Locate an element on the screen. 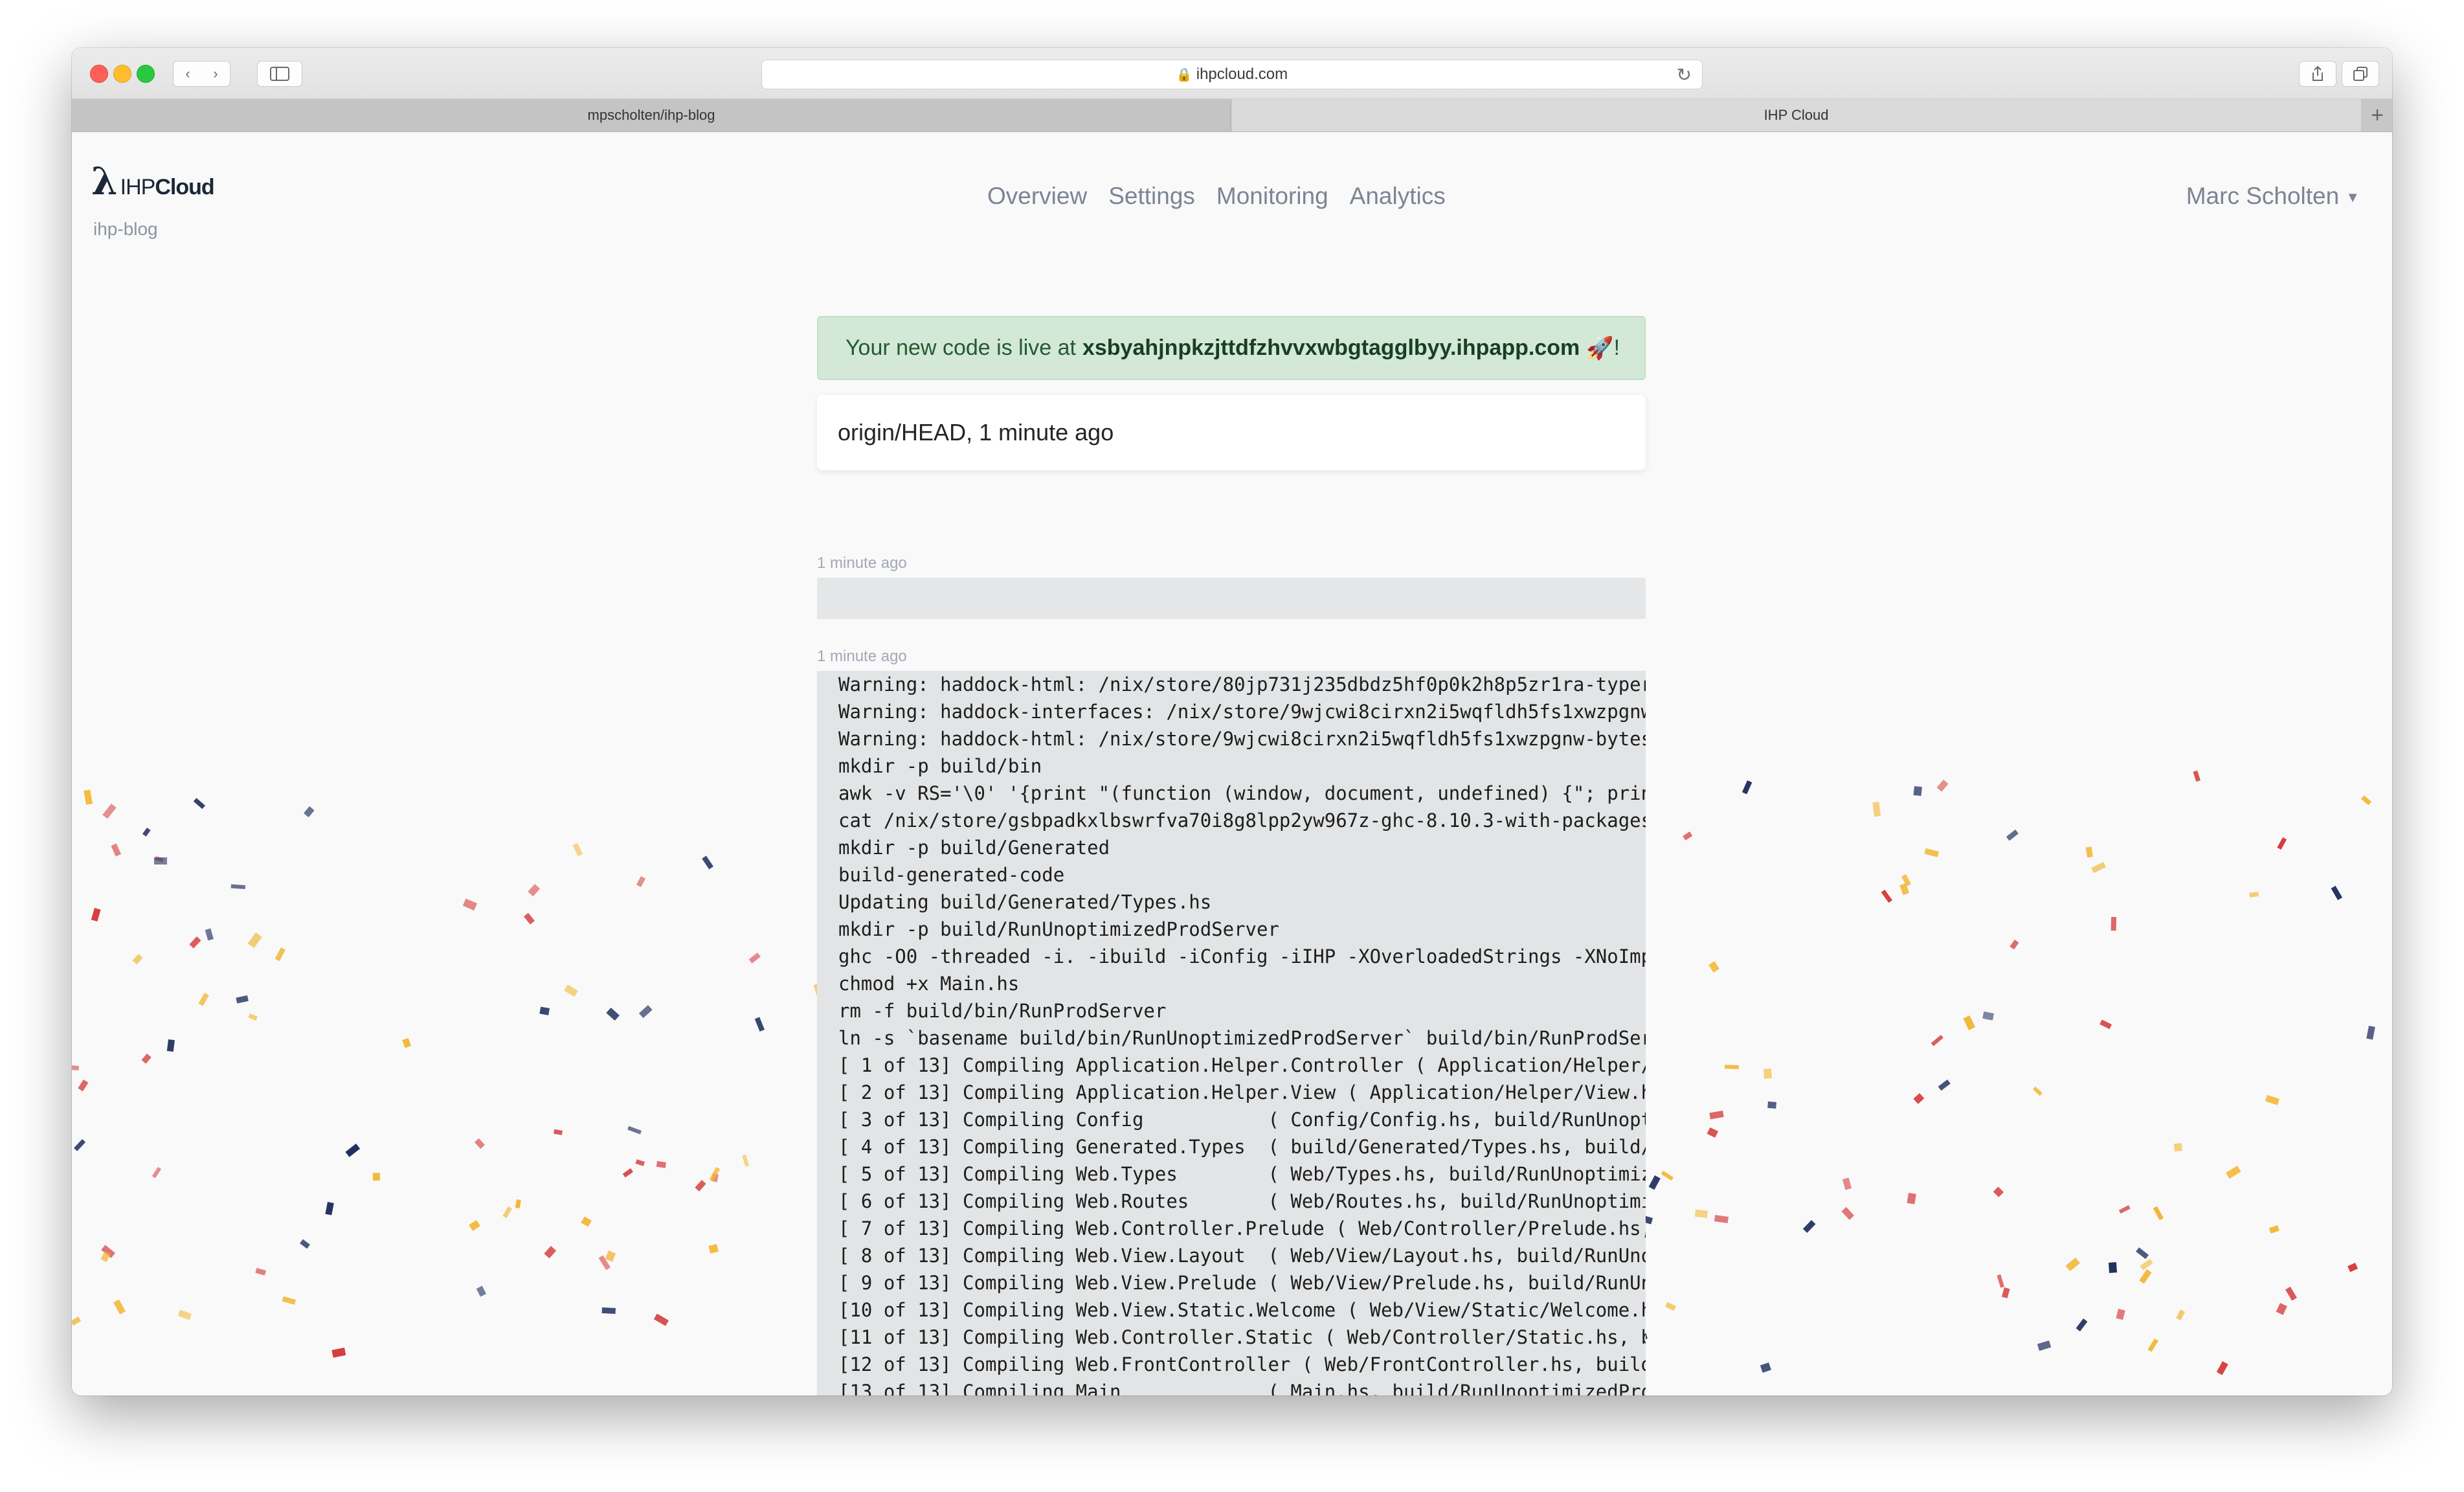  chevron-right-icon: › is located at coordinates (215, 73).